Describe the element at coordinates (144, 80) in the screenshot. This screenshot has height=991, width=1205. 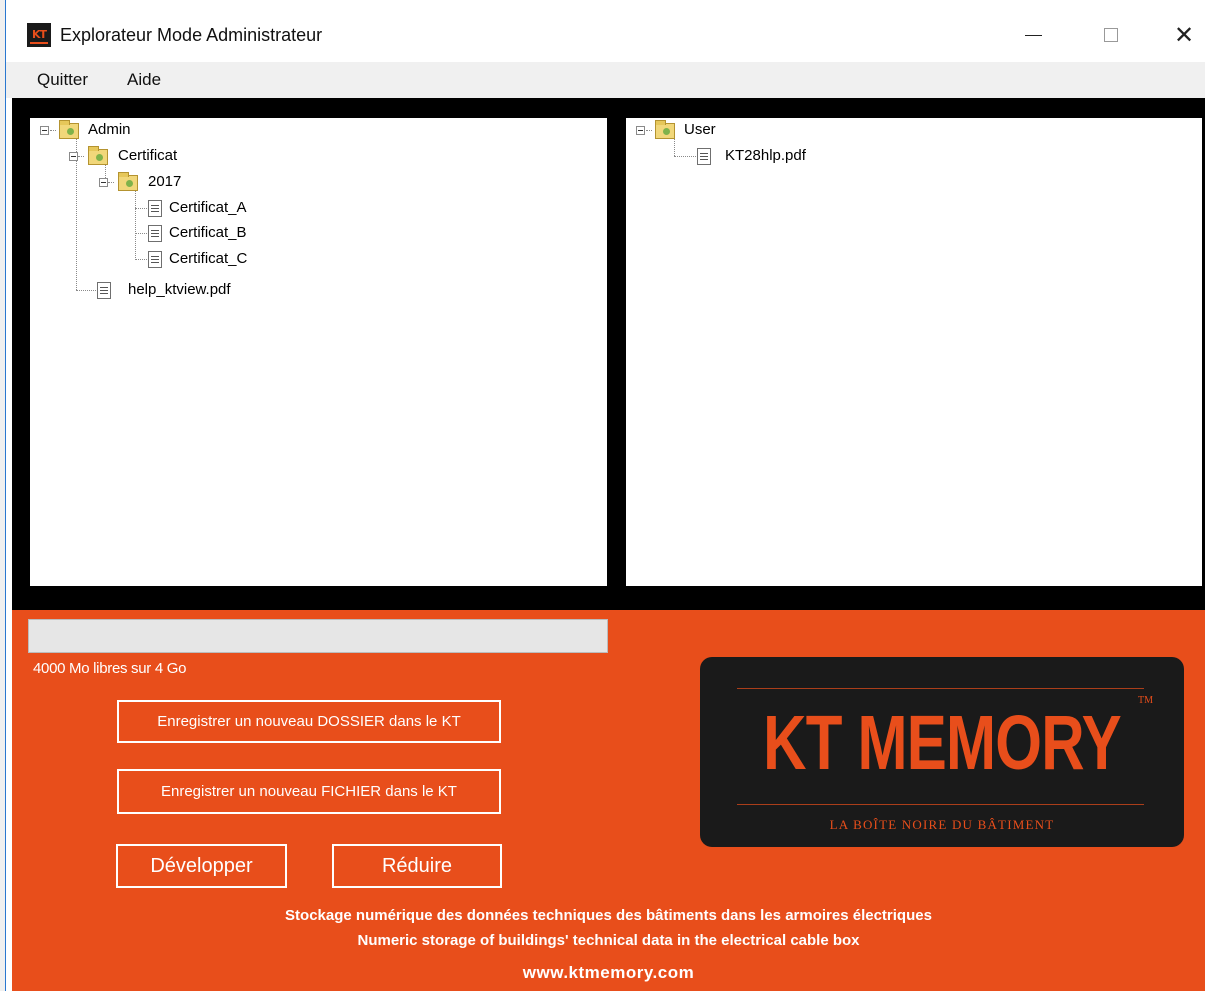
I see `menu-help: Aide` at that location.